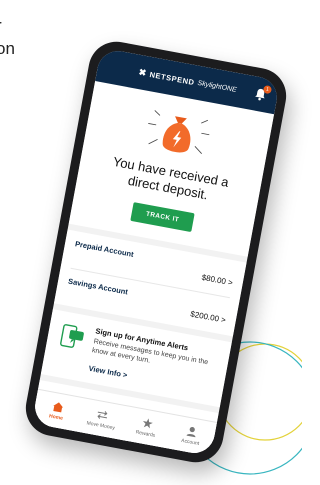 This screenshot has height=485, width=320. What do you see at coordinates (217, 86) in the screenshot?
I see `brand-sub: SkylightONE` at bounding box center [217, 86].